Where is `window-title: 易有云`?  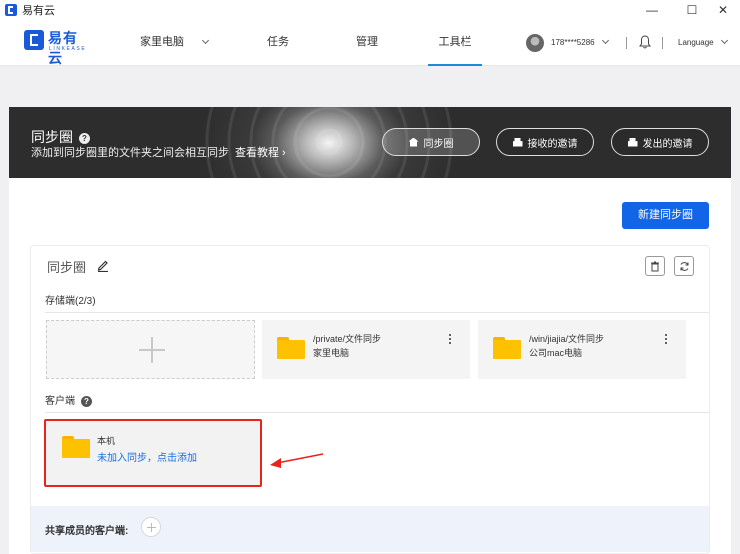
window-title: 易有云 is located at coordinates (38, 11).